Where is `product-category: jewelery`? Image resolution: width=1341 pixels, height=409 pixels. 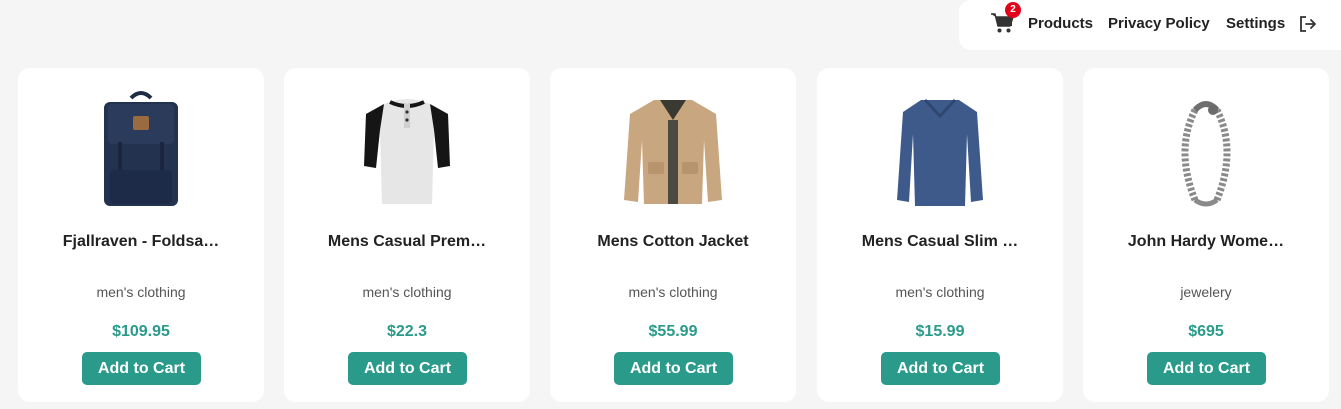
product-category: jewelery is located at coordinates (1206, 292).